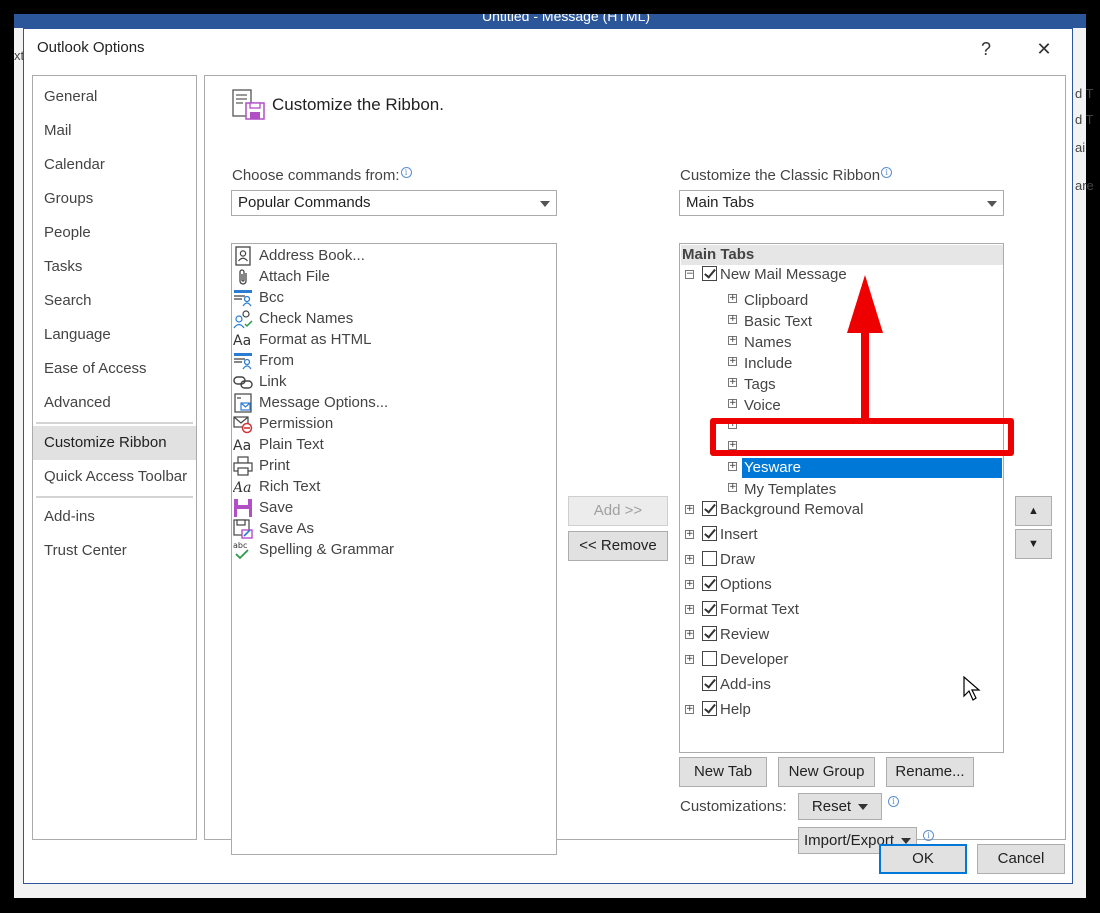 This screenshot has width=1100, height=913. I want to click on tree-group-tags: Tags, so click(760, 384).